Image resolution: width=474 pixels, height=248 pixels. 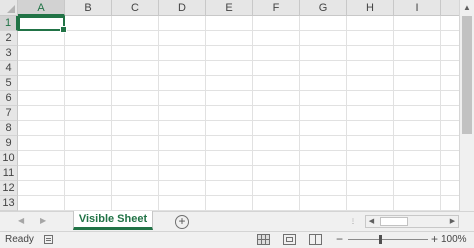 I want to click on select-all-button, so click(x=9, y=8).